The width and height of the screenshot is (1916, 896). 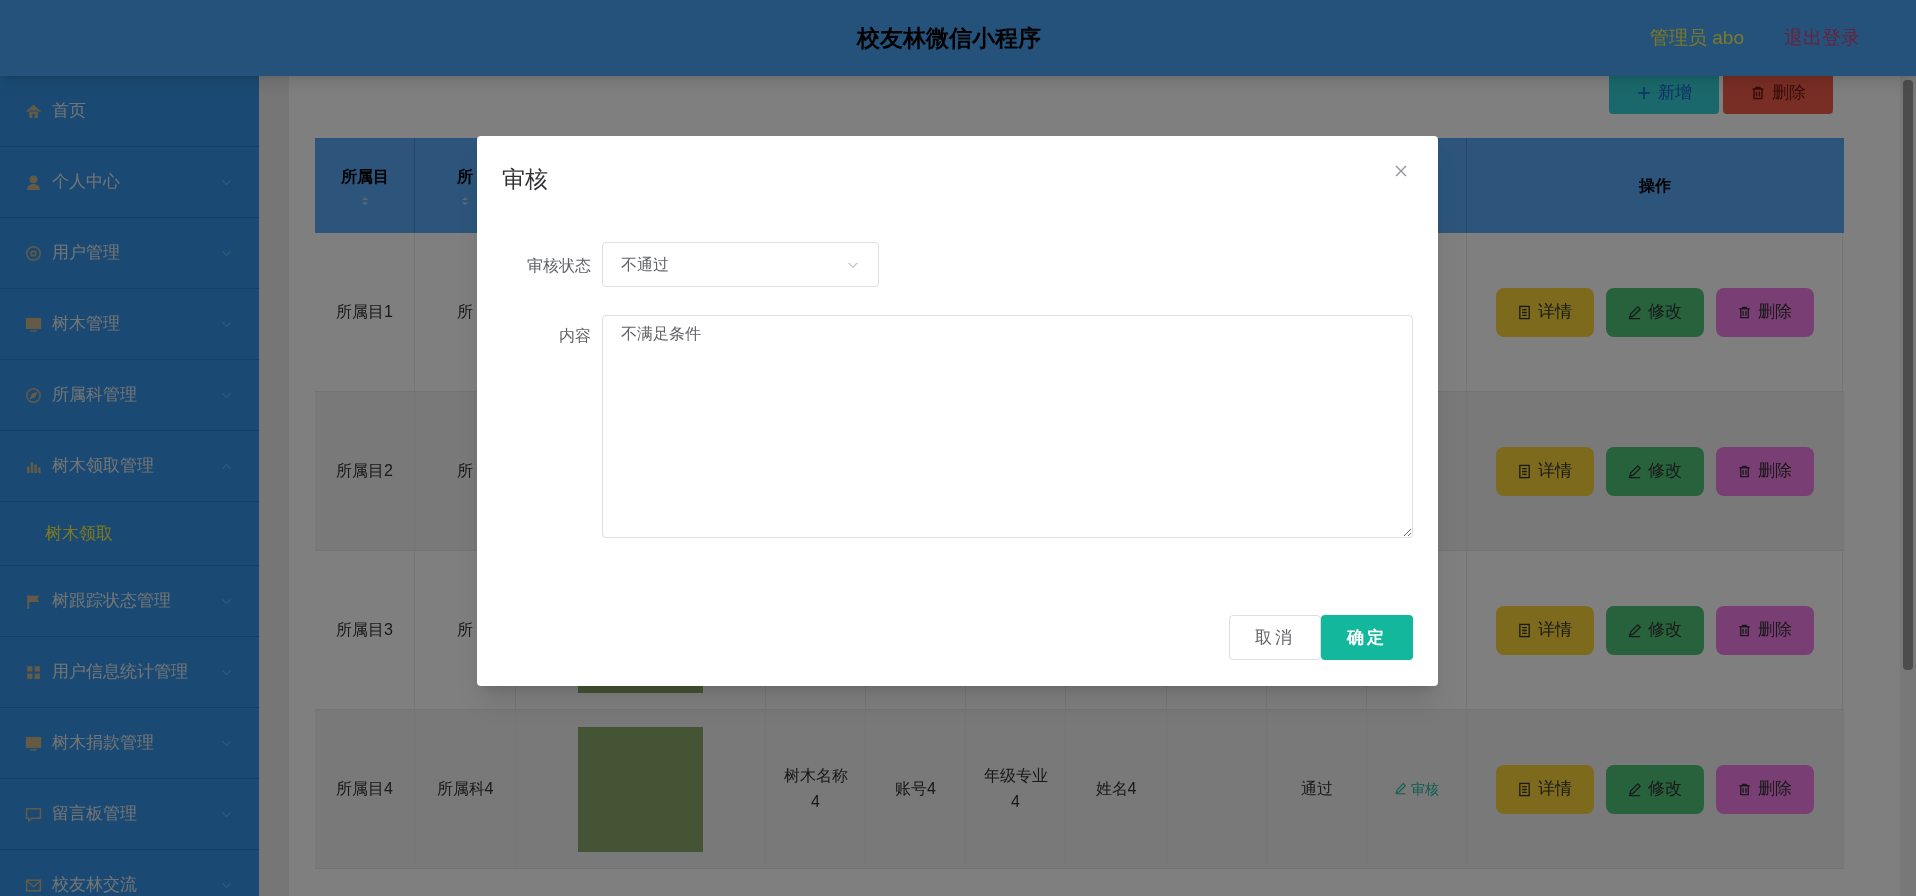 I want to click on app-title: 校友林微信小程序, so click(x=949, y=38).